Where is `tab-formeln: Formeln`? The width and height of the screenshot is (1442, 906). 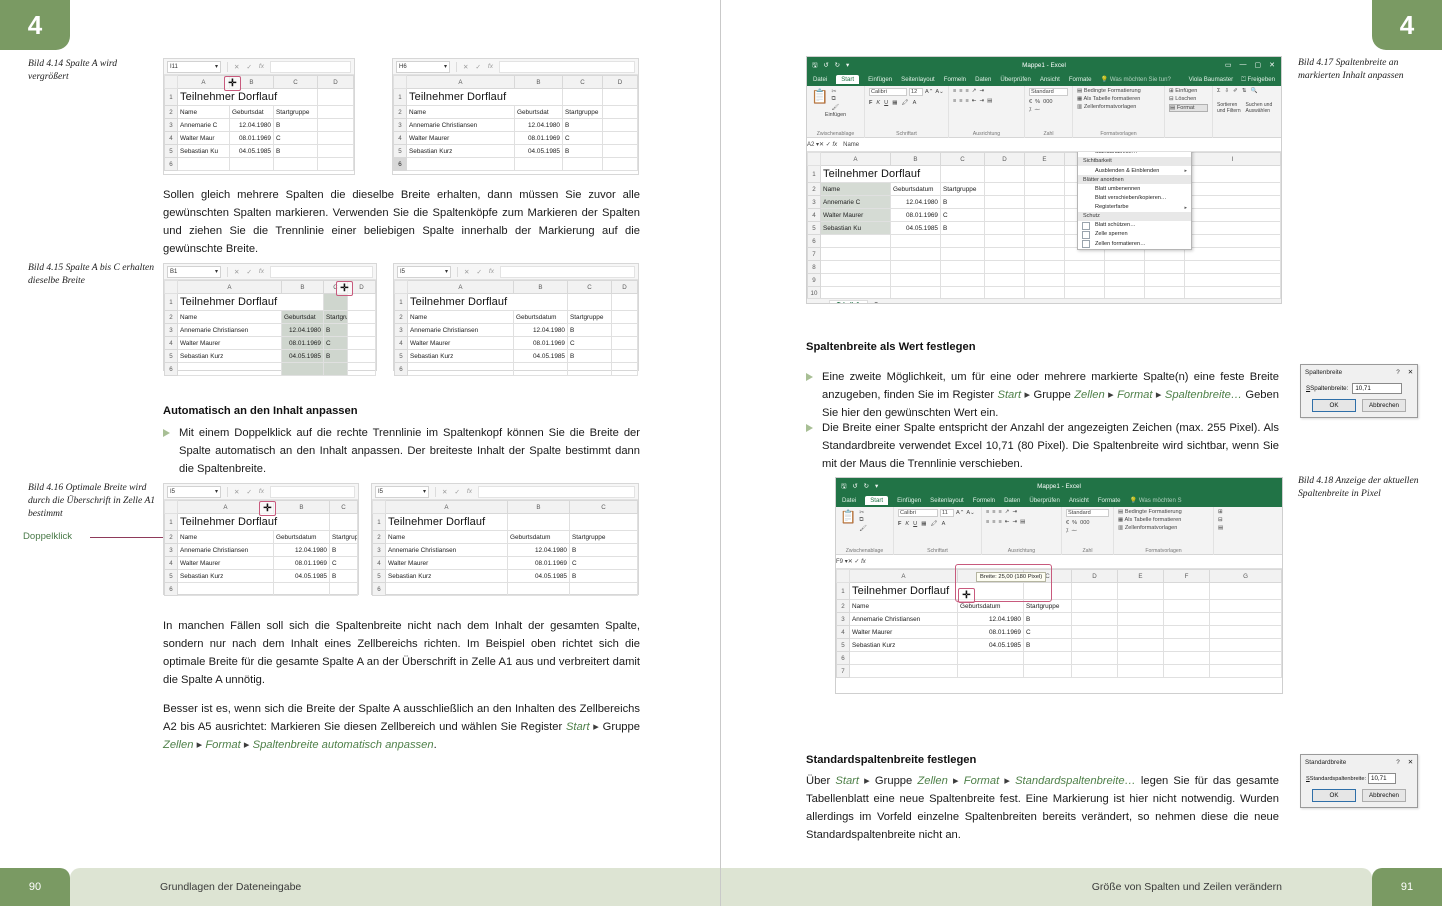 tab-formeln: Formeln is located at coordinates (955, 79).